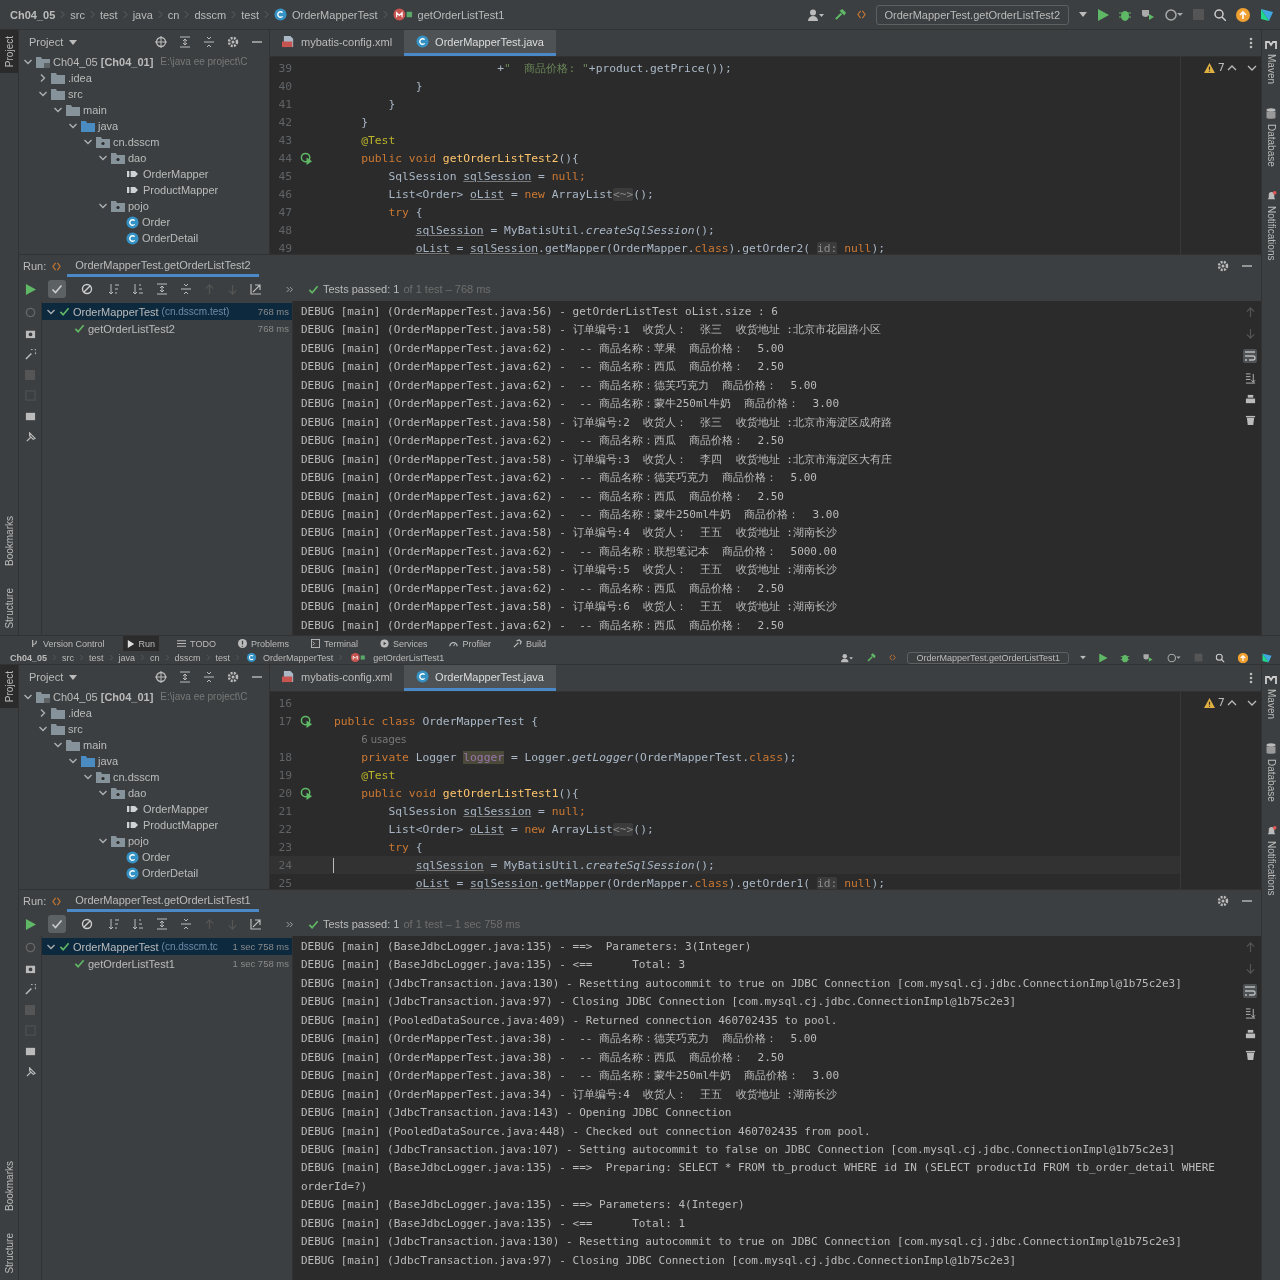 This screenshot has height=1280, width=1280. I want to click on run-tab: OrderMapperTest.getOrderListTest2, so click(163, 266).